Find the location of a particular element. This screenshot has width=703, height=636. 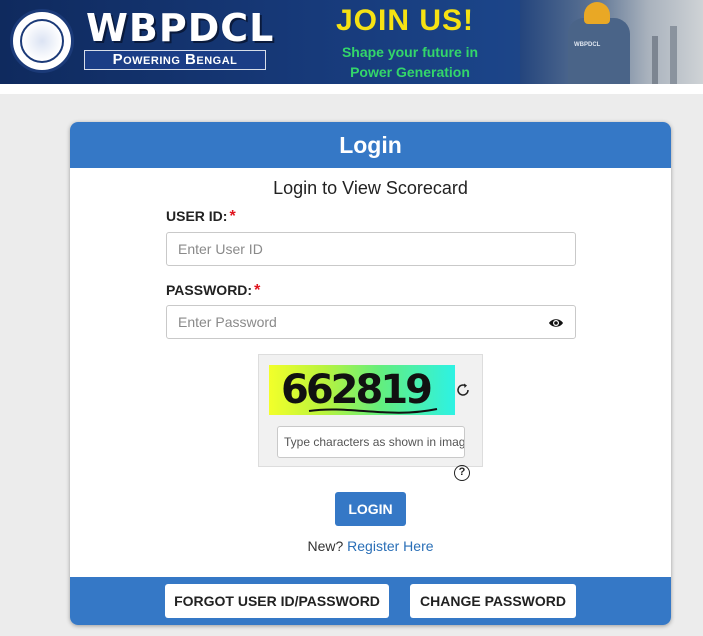

join-us-line-1: Shape your future in is located at coordinates (410, 52).